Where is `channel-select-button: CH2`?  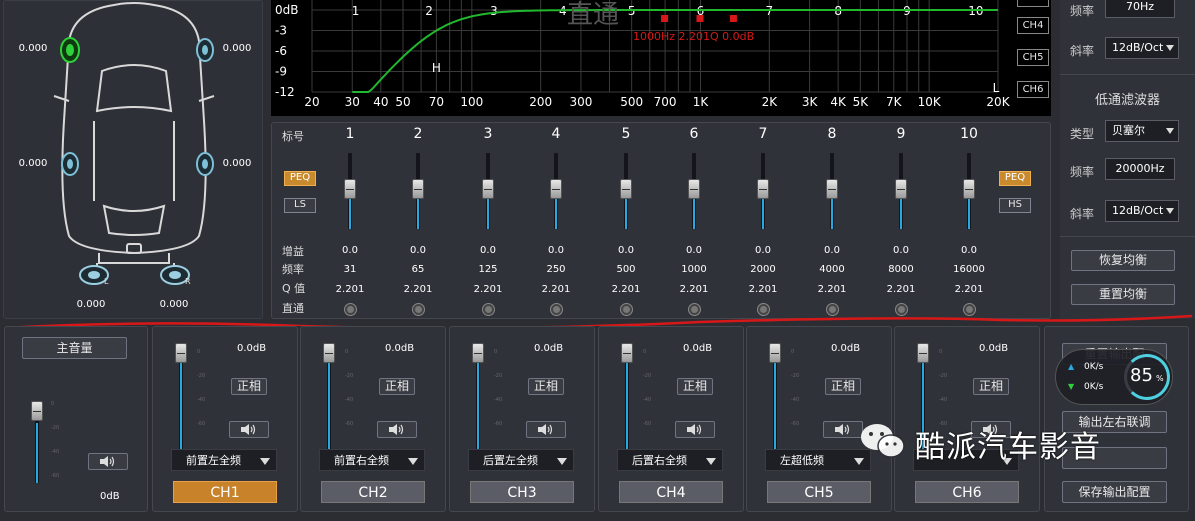 channel-select-button: CH2 is located at coordinates (373, 492).